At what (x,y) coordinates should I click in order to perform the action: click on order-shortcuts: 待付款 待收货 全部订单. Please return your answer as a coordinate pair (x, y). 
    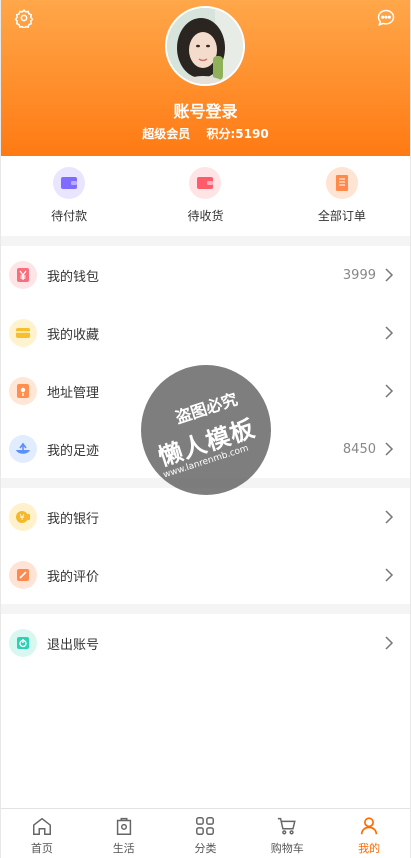
    Looking at the image, I should click on (205, 196).